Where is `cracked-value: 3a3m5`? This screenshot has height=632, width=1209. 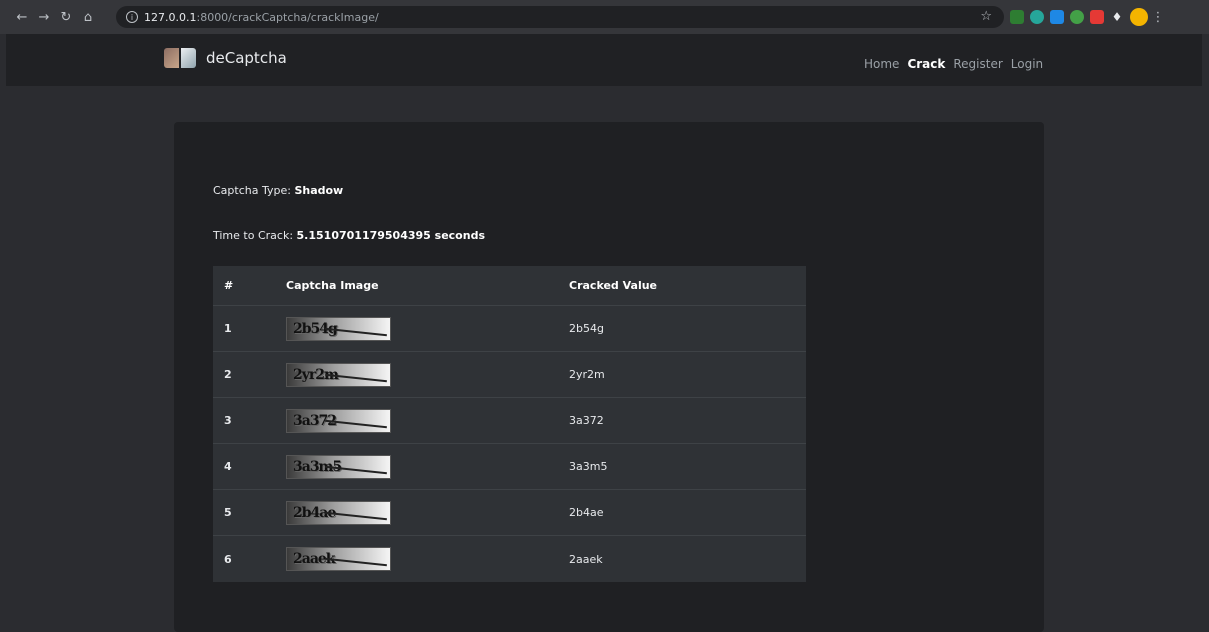 cracked-value: 3a3m5 is located at coordinates (588, 466).